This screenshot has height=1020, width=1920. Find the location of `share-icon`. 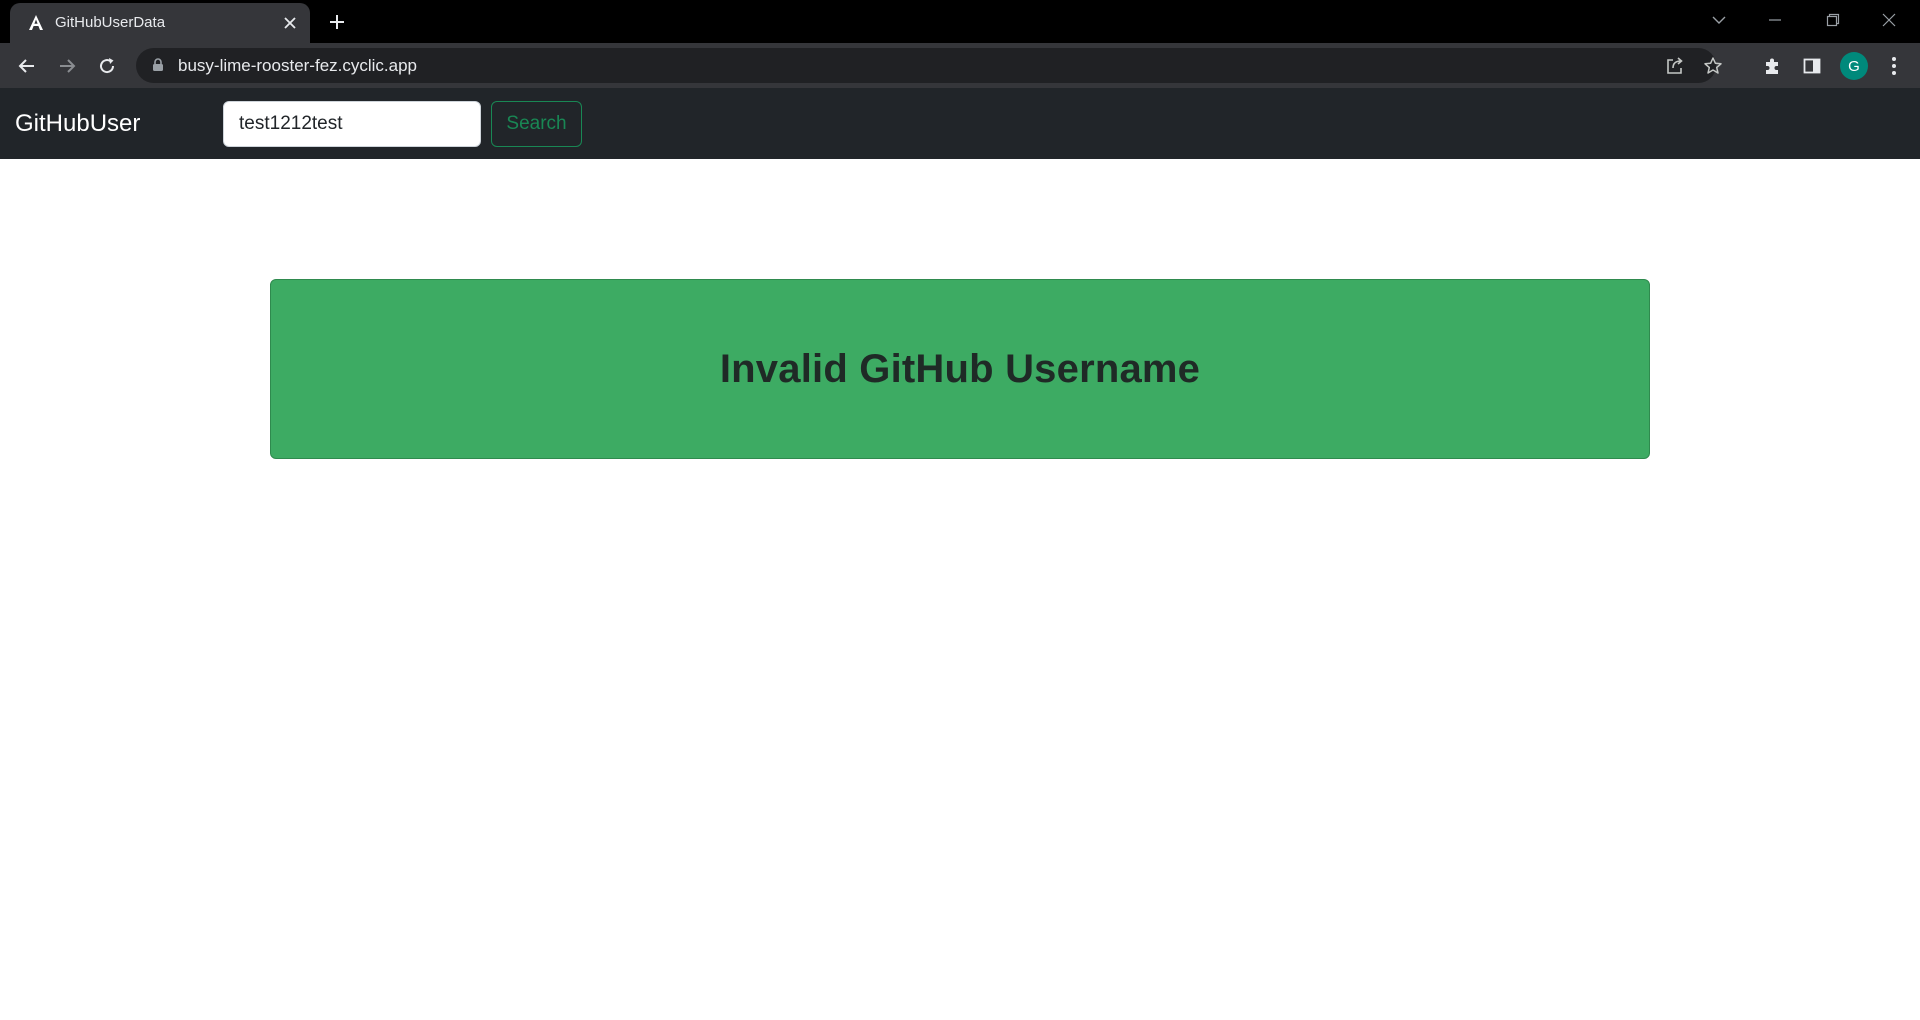

share-icon is located at coordinates (1675, 66).